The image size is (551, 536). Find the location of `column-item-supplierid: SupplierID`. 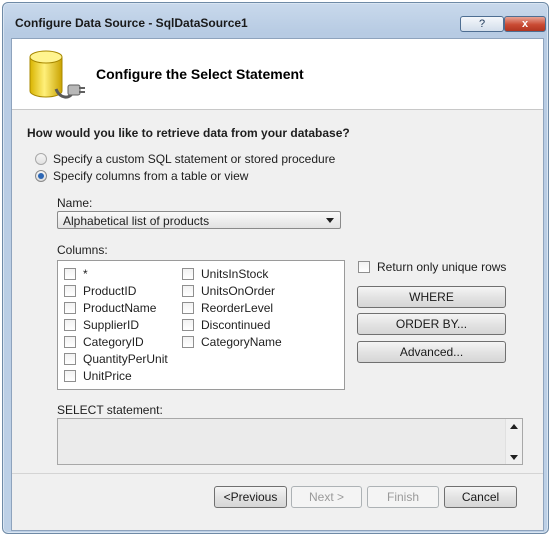

column-item-supplierid: SupplierID is located at coordinates (101, 325).